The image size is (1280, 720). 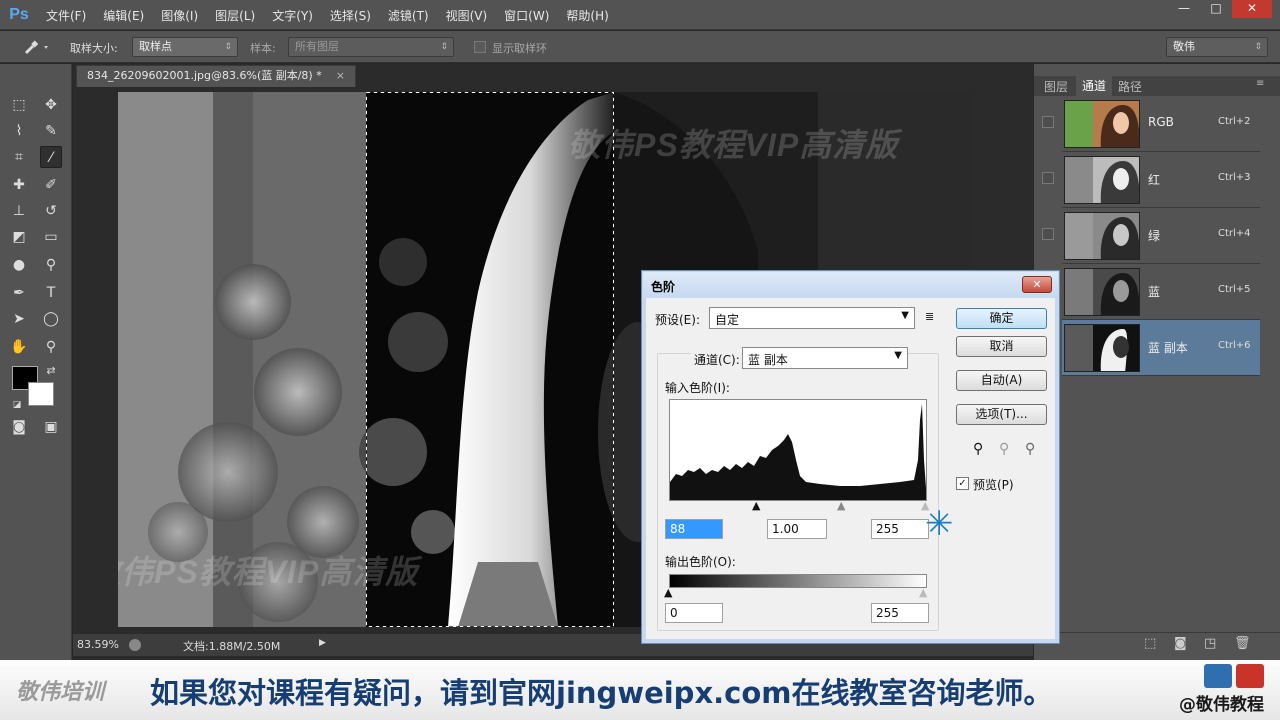 What do you see at coordinates (1102, 348) in the screenshot?
I see `channel-thumbnail` at bounding box center [1102, 348].